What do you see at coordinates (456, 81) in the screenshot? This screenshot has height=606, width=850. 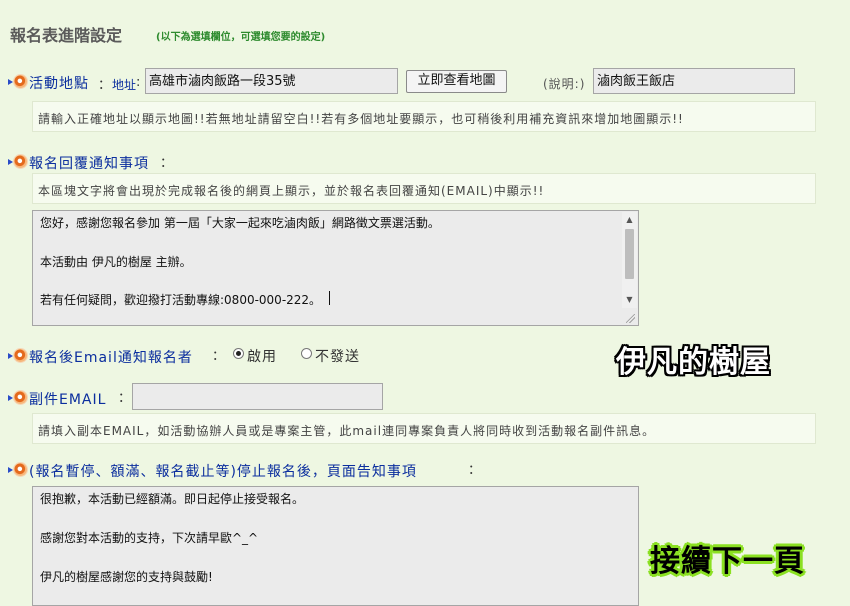 I see `view-map-button: 立即查看地圖` at bounding box center [456, 81].